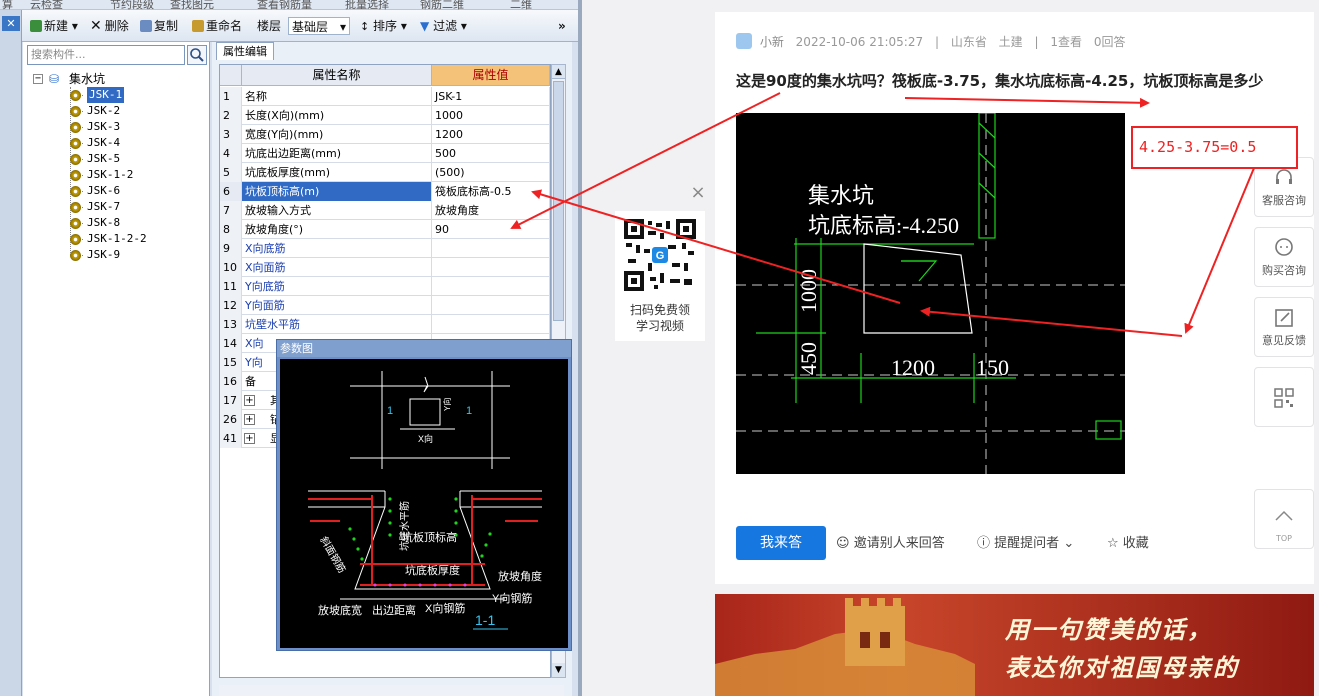 This screenshot has height=696, width=1319. I want to click on delete-button: ✕ 删除, so click(109, 26).